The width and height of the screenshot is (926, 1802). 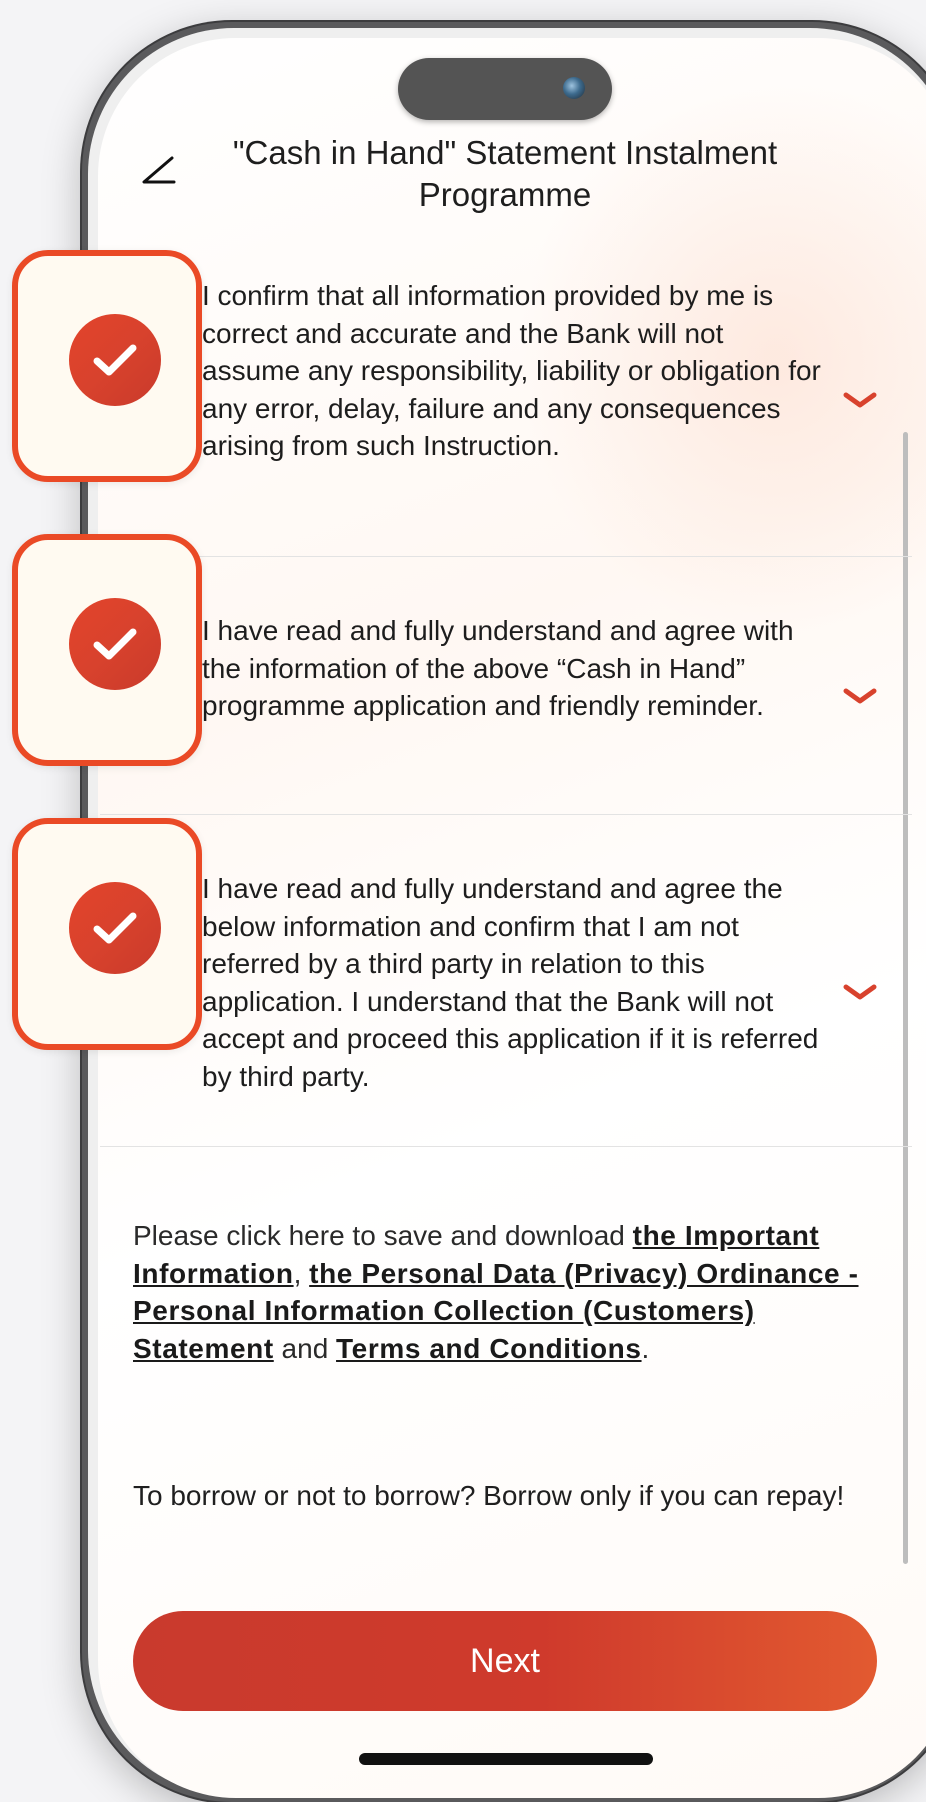 What do you see at coordinates (489, 1348) in the screenshot?
I see `terms-and-conditions-link: Terms and Conditions` at bounding box center [489, 1348].